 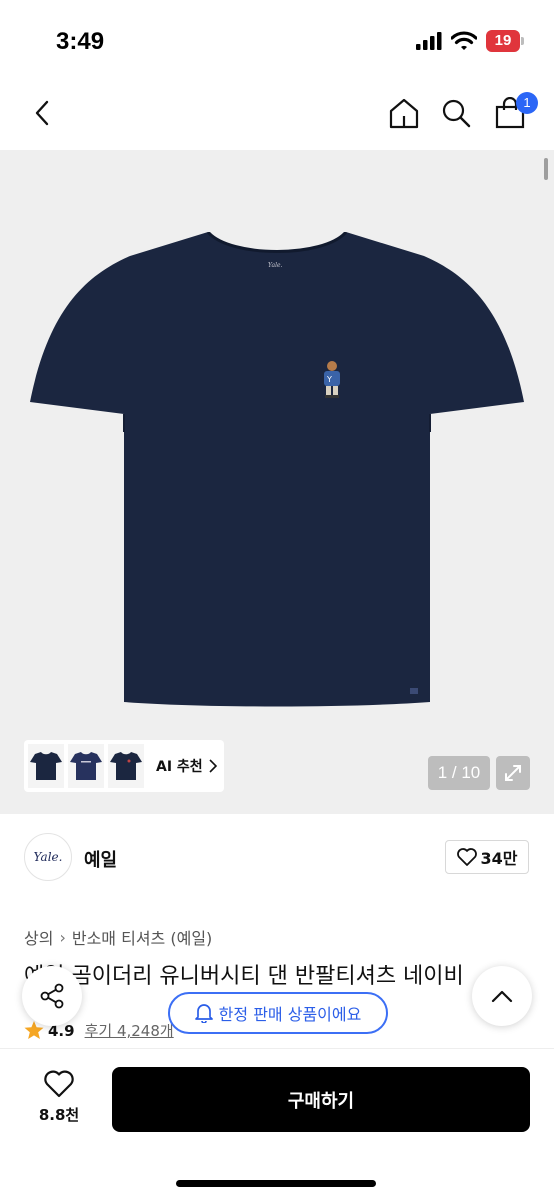 I want to click on limited-sale-banner: 한정 판매 상품이에요, so click(x=278, y=1013).